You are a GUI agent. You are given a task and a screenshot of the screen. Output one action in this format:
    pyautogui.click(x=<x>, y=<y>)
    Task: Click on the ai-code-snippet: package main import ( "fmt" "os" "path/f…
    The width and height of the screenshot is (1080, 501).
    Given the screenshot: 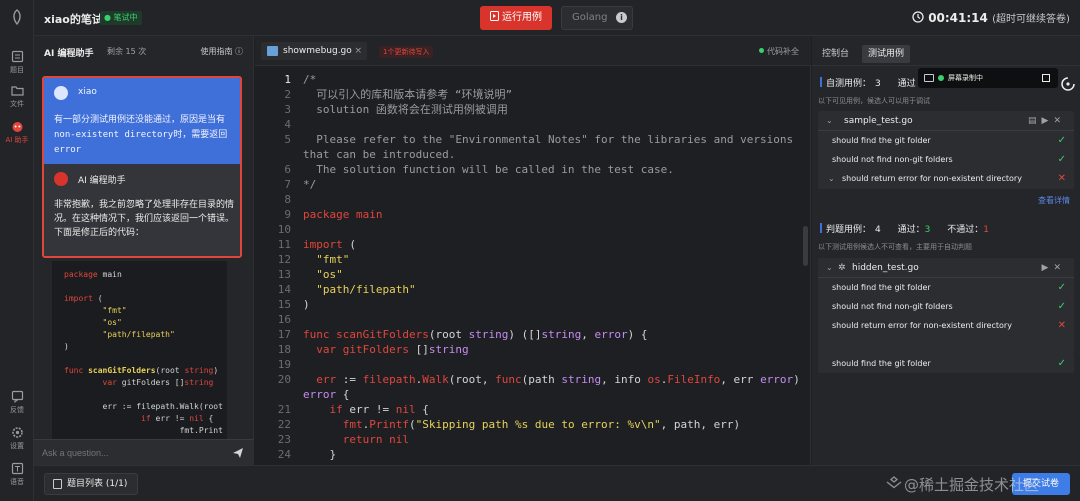 What is the action you would take?
    pyautogui.click(x=139, y=350)
    